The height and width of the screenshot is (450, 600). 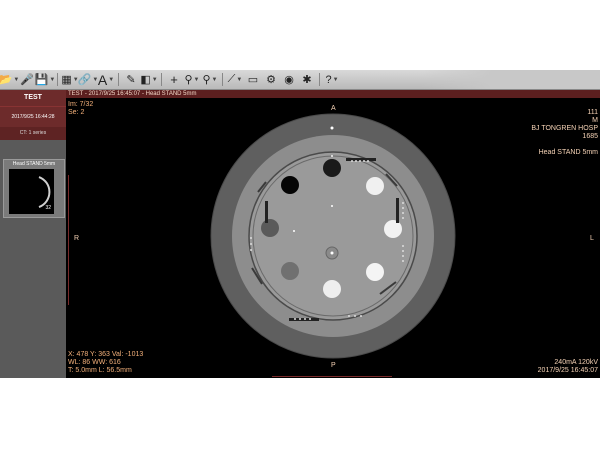 What do you see at coordinates (131, 79) in the screenshot?
I see `pen-tool-icon: ✎` at bounding box center [131, 79].